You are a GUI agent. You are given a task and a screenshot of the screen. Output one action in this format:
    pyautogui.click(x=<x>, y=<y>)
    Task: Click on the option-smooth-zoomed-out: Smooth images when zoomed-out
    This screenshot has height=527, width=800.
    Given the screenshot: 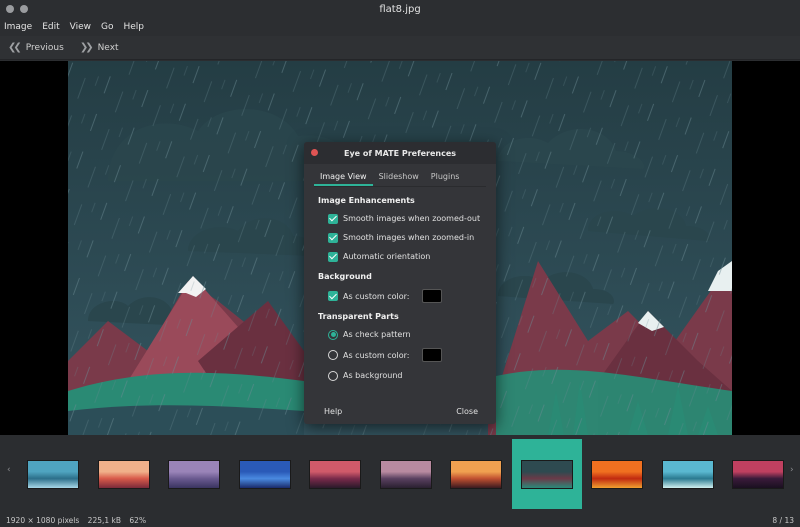 What is the action you would take?
    pyautogui.click(x=405, y=218)
    